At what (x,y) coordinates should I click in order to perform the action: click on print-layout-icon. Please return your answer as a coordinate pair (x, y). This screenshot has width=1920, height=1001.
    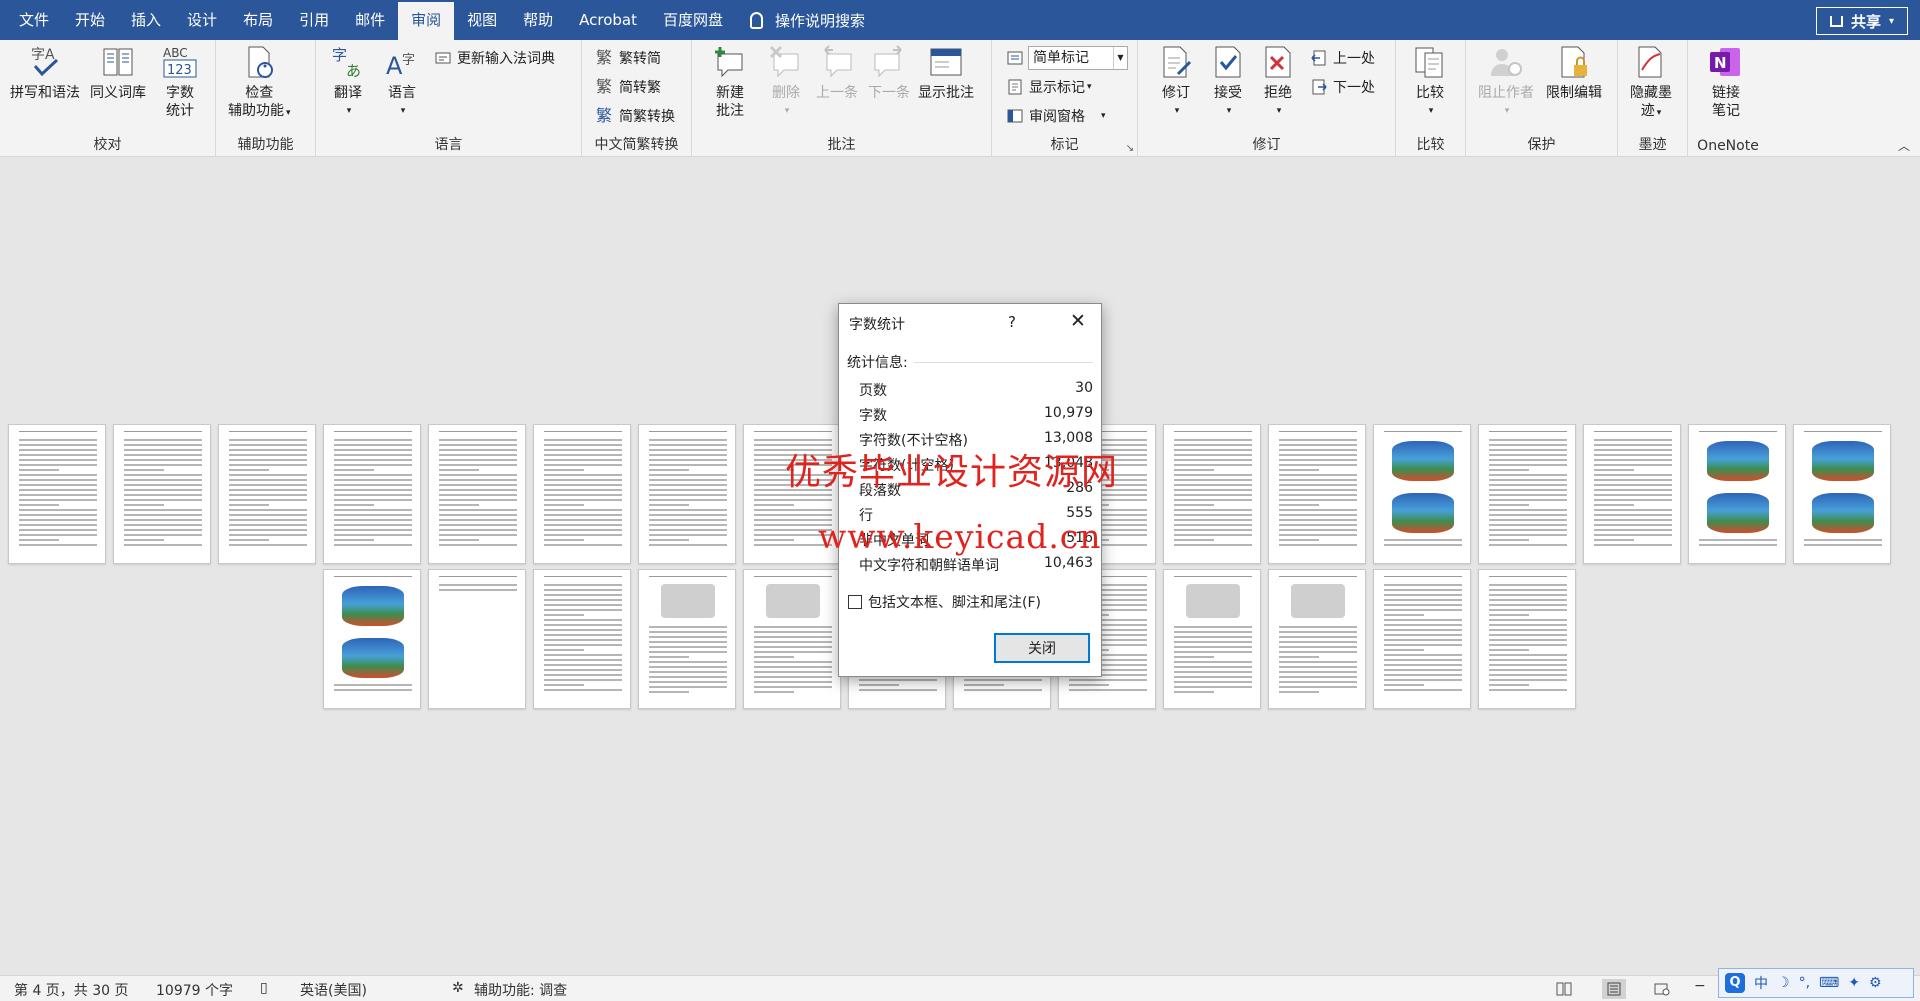
    Looking at the image, I should click on (1614, 989).